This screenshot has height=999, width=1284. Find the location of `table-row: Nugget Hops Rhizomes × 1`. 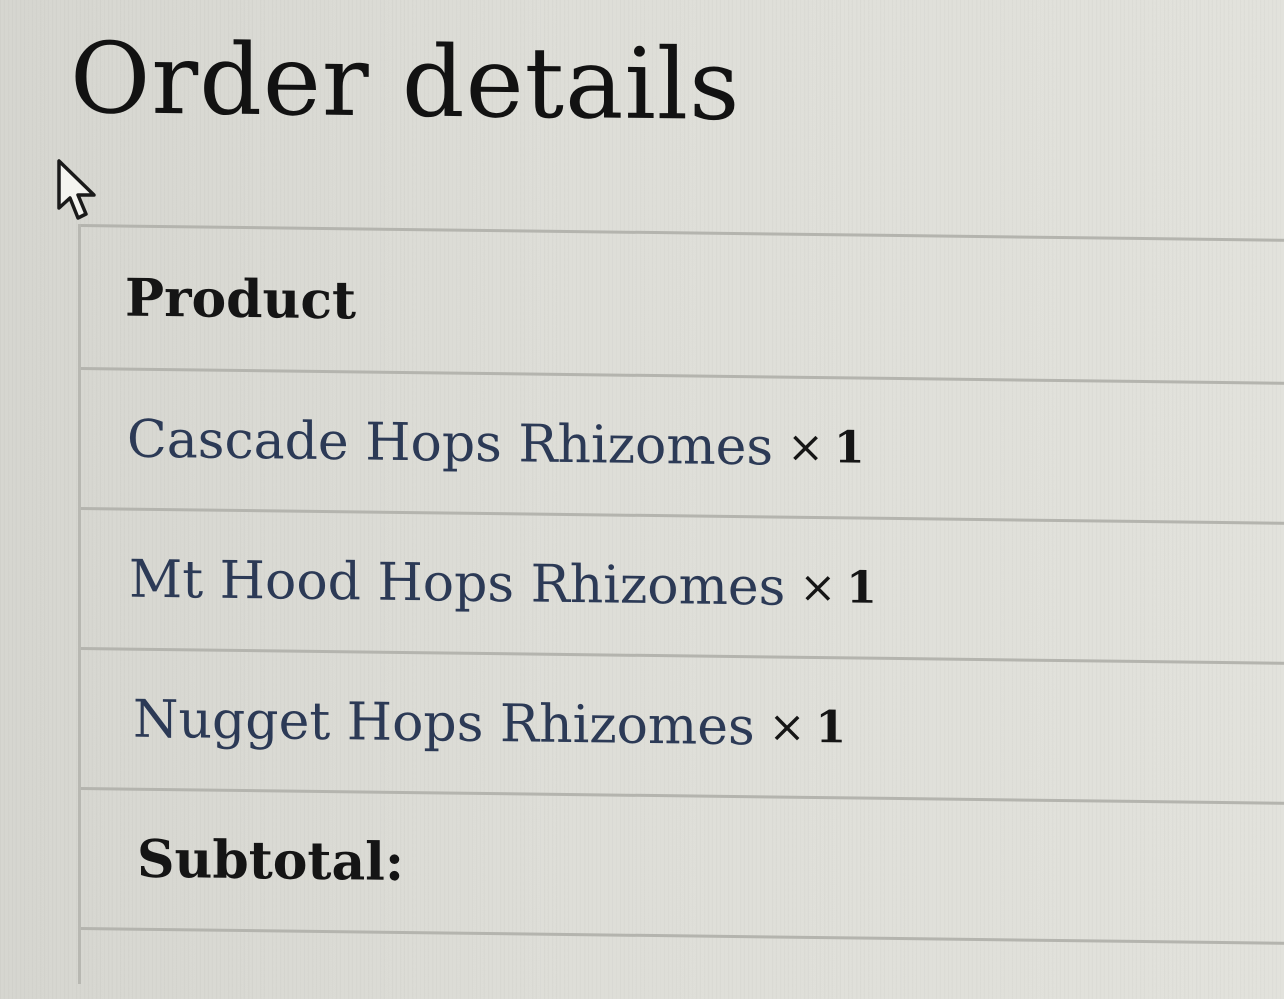

table-row: Nugget Hops Rhizomes × 1 is located at coordinates (682, 725).